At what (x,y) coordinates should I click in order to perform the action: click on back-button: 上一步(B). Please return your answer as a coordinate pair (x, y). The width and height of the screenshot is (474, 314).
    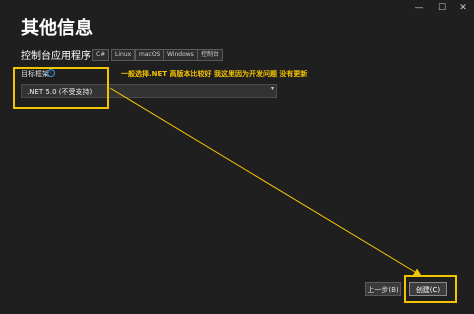
    Looking at the image, I should click on (383, 289).